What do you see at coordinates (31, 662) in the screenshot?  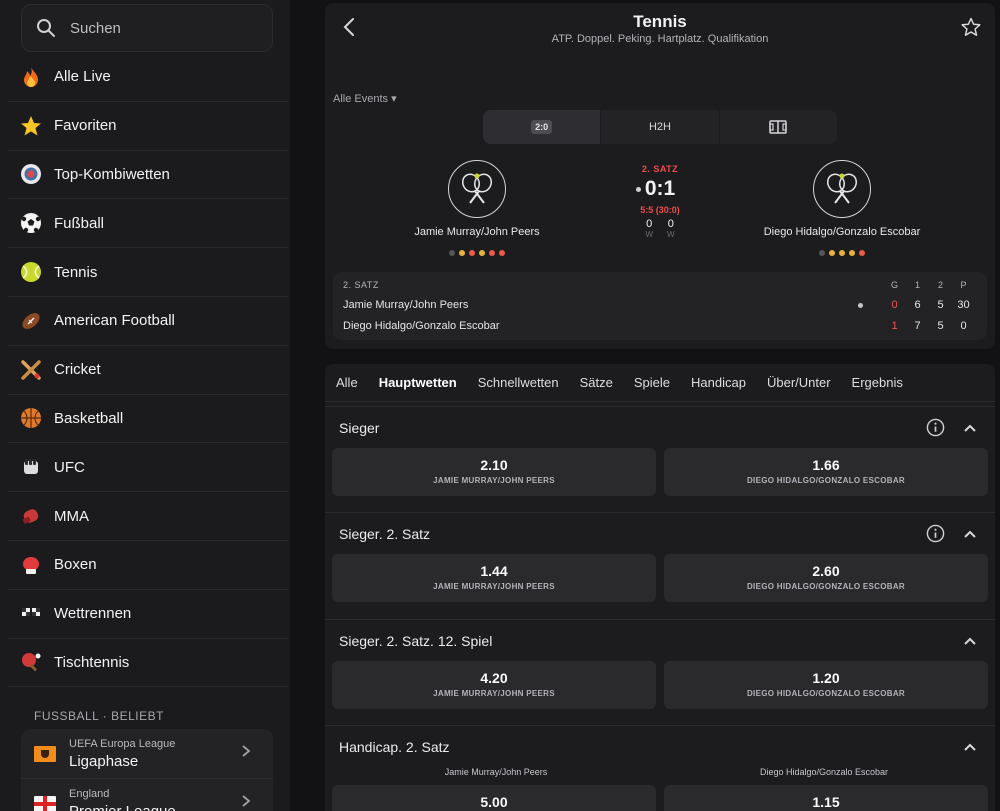 I see `table-tennis-icon` at bounding box center [31, 662].